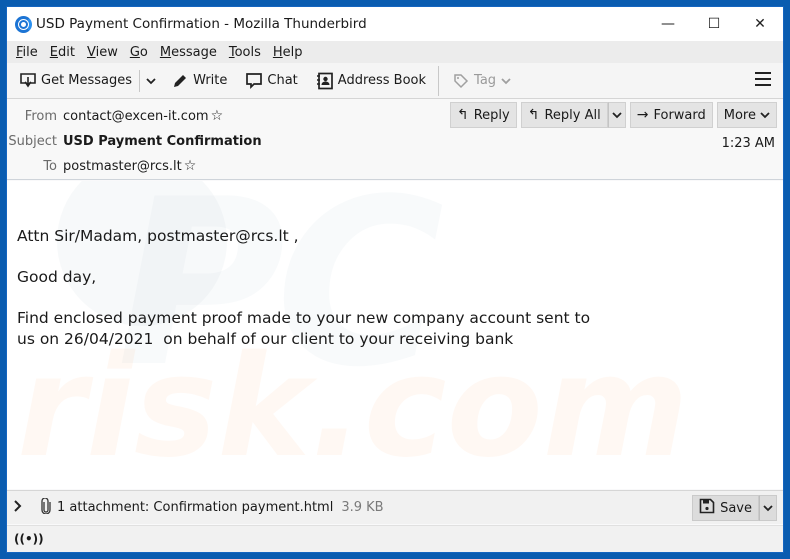 The height and width of the screenshot is (559, 790). Describe the element at coordinates (668, 24) in the screenshot. I see `minimize-button: —` at that location.